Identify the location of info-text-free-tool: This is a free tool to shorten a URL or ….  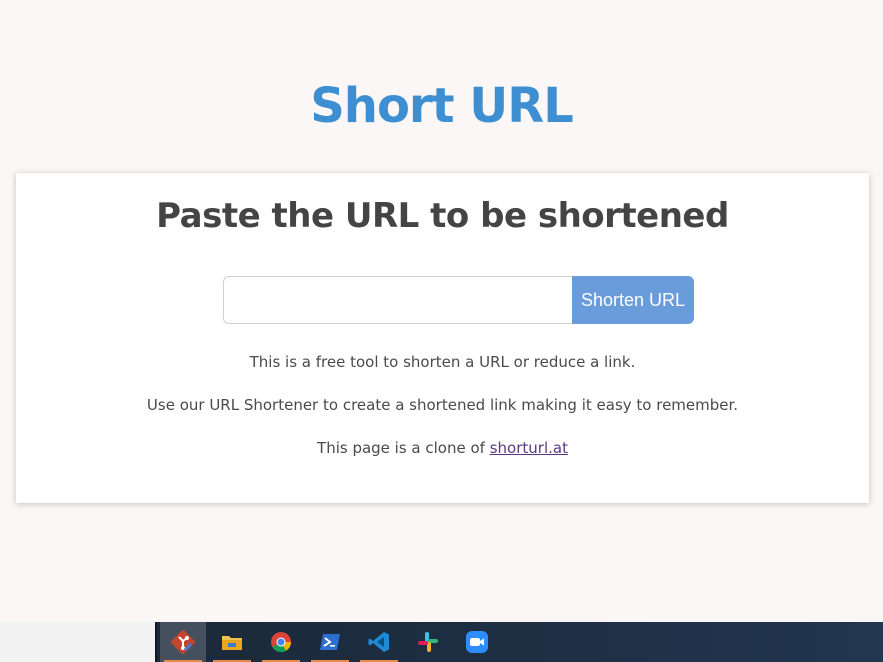
(442, 362).